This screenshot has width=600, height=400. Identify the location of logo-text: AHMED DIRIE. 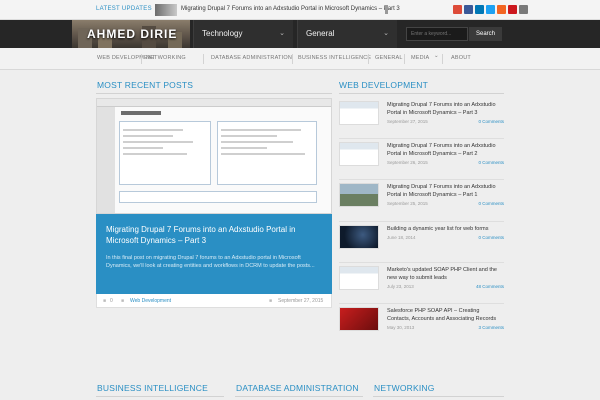
(132, 34).